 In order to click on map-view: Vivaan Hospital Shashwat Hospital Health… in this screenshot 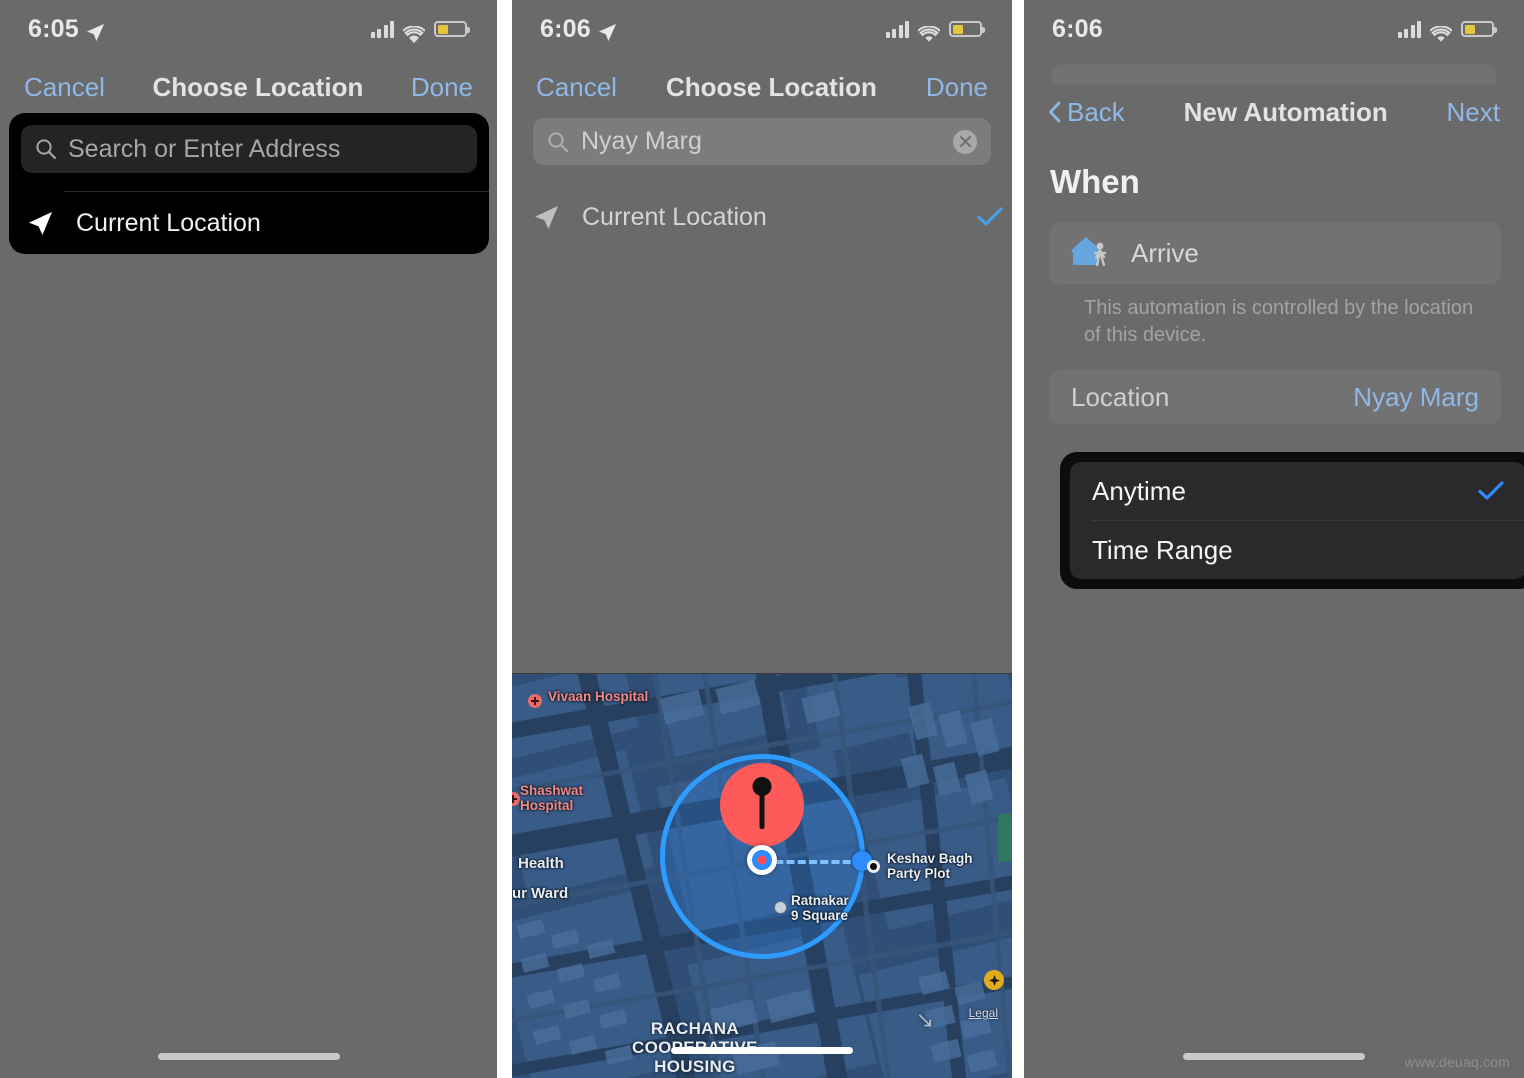, I will do `click(762, 875)`.